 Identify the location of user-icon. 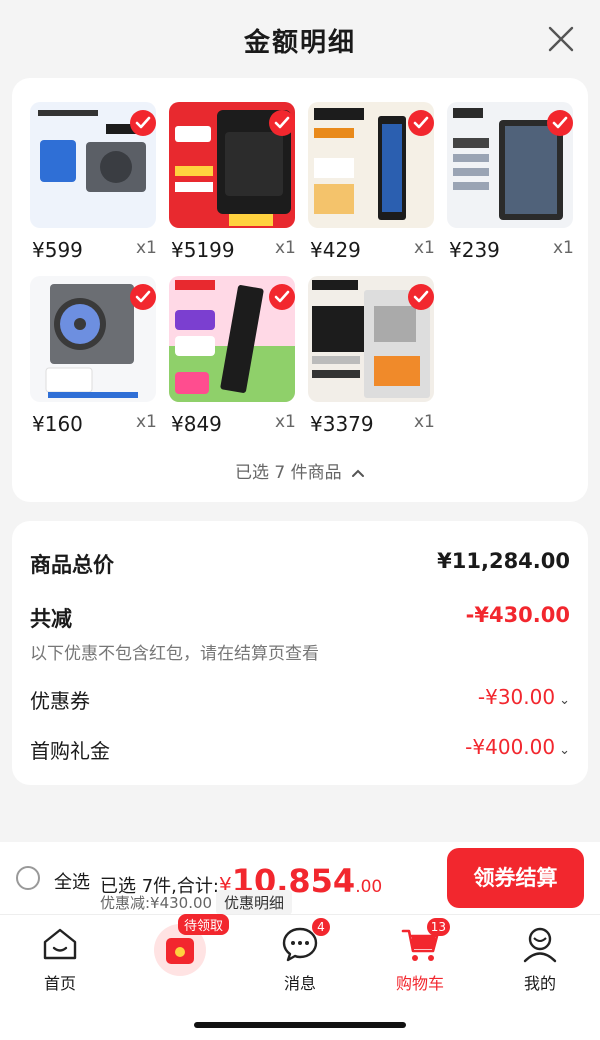
(540, 944).